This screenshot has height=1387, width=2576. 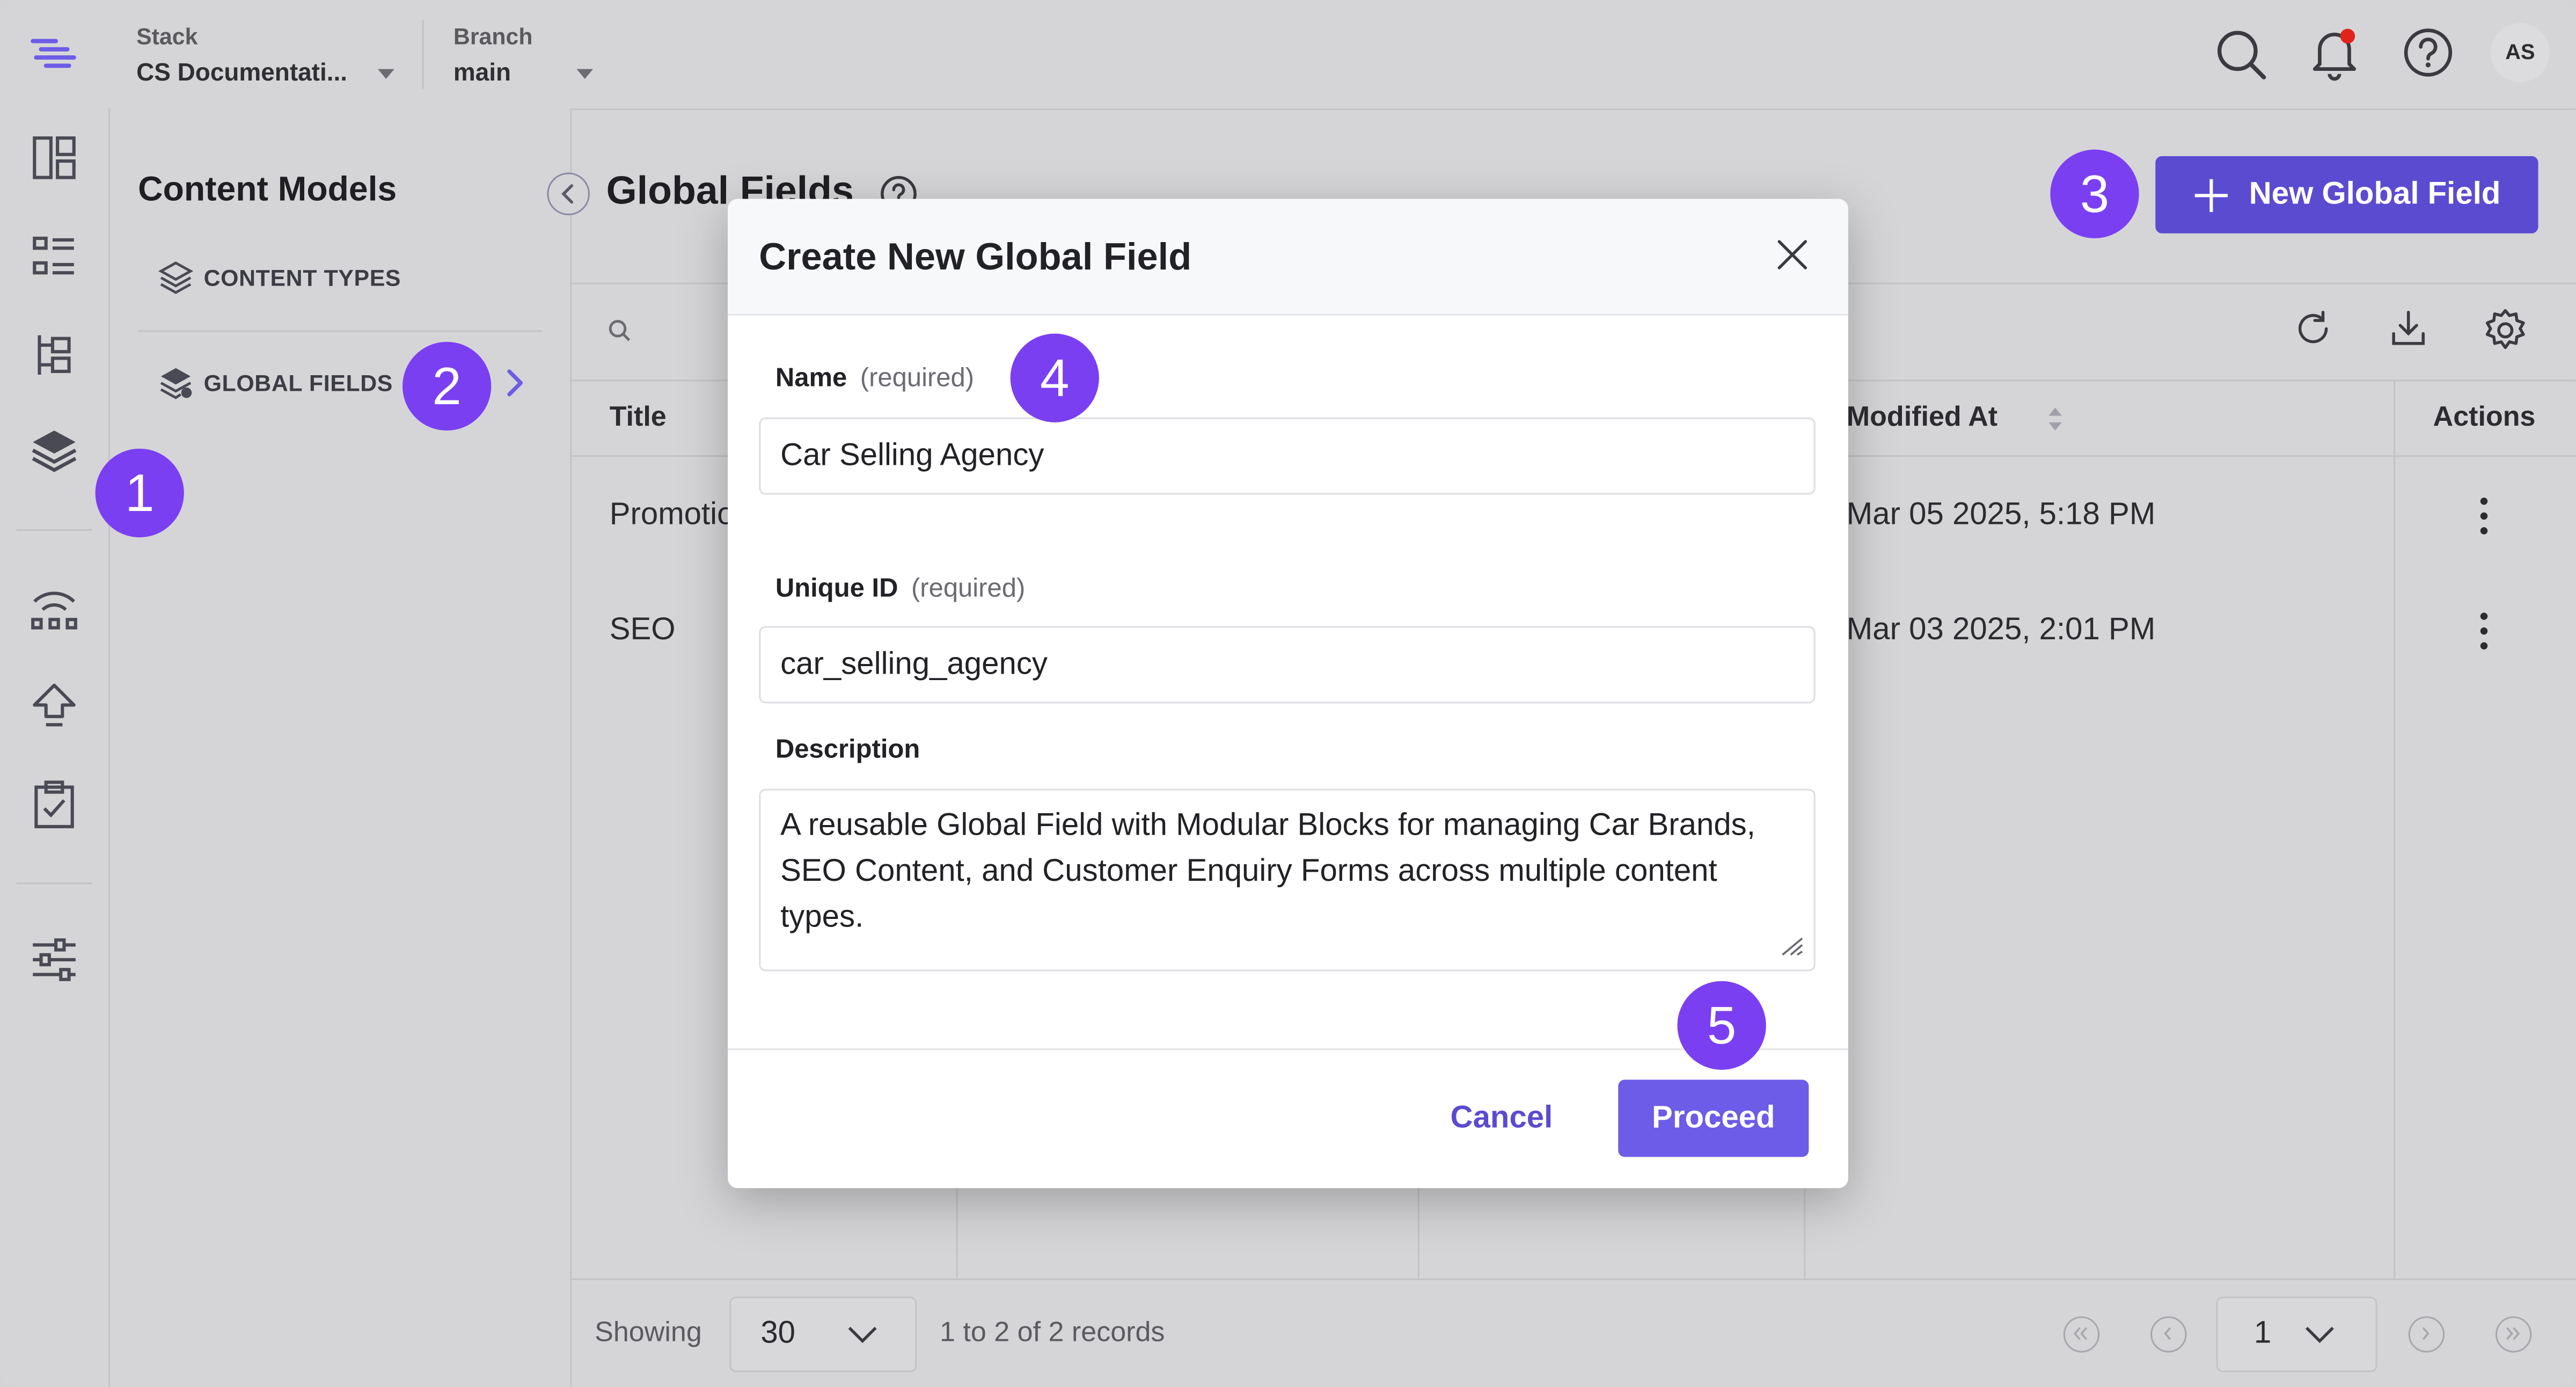 What do you see at coordinates (1721, 1025) in the screenshot?
I see `step-badge-5: 5` at bounding box center [1721, 1025].